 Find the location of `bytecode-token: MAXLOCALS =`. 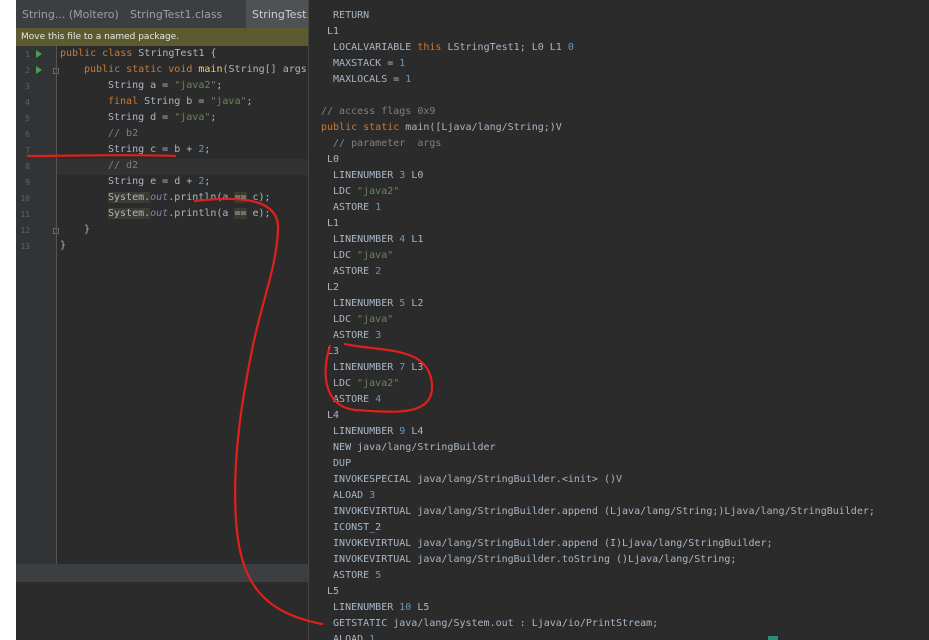

bytecode-token: MAXLOCALS = is located at coordinates (363, 79).